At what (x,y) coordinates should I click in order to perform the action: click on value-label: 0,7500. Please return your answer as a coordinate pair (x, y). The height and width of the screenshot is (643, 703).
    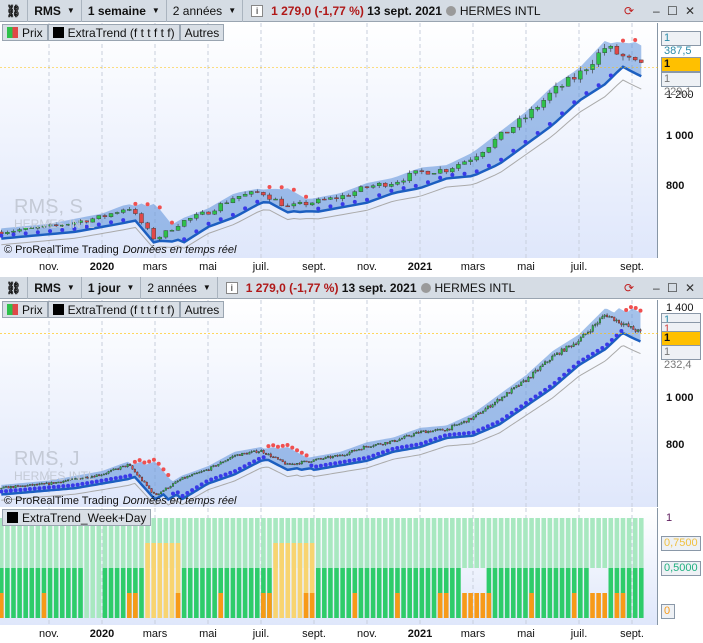
    Looking at the image, I should click on (681, 543).